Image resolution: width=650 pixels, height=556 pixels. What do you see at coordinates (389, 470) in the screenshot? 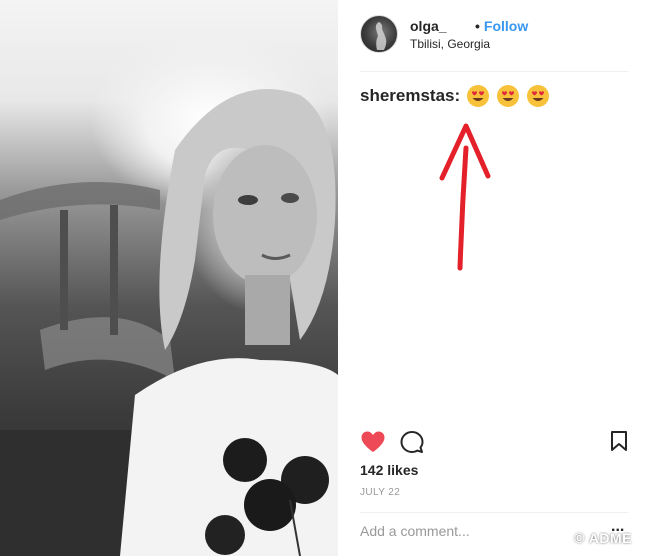
I see `likes-count: 142 likes` at bounding box center [389, 470].